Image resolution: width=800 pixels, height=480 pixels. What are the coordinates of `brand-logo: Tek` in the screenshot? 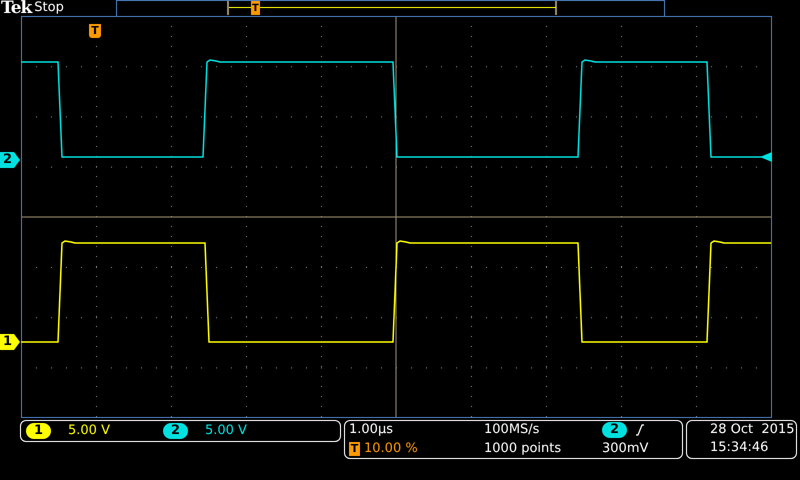 It's located at (16, 8).